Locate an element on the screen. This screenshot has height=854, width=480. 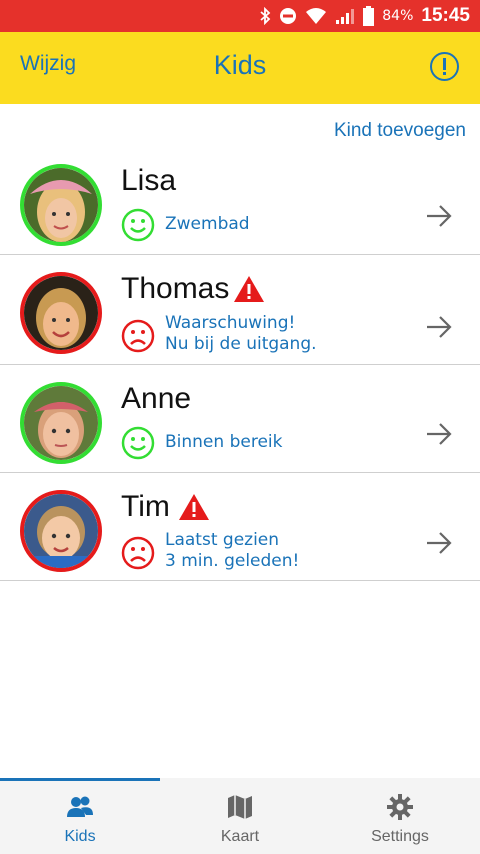
kid-status: Binnen bereik is located at coordinates (224, 442).